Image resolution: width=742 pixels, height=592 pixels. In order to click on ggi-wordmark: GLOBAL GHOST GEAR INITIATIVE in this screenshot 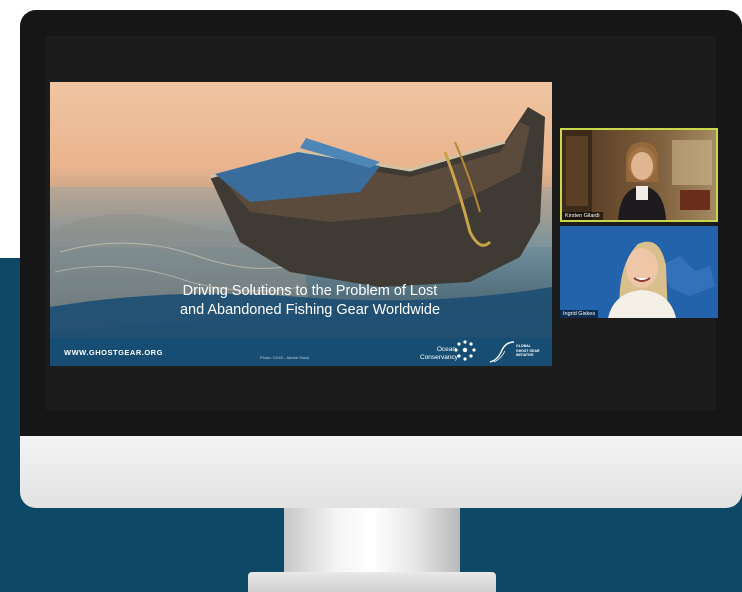, I will do `click(528, 351)`.